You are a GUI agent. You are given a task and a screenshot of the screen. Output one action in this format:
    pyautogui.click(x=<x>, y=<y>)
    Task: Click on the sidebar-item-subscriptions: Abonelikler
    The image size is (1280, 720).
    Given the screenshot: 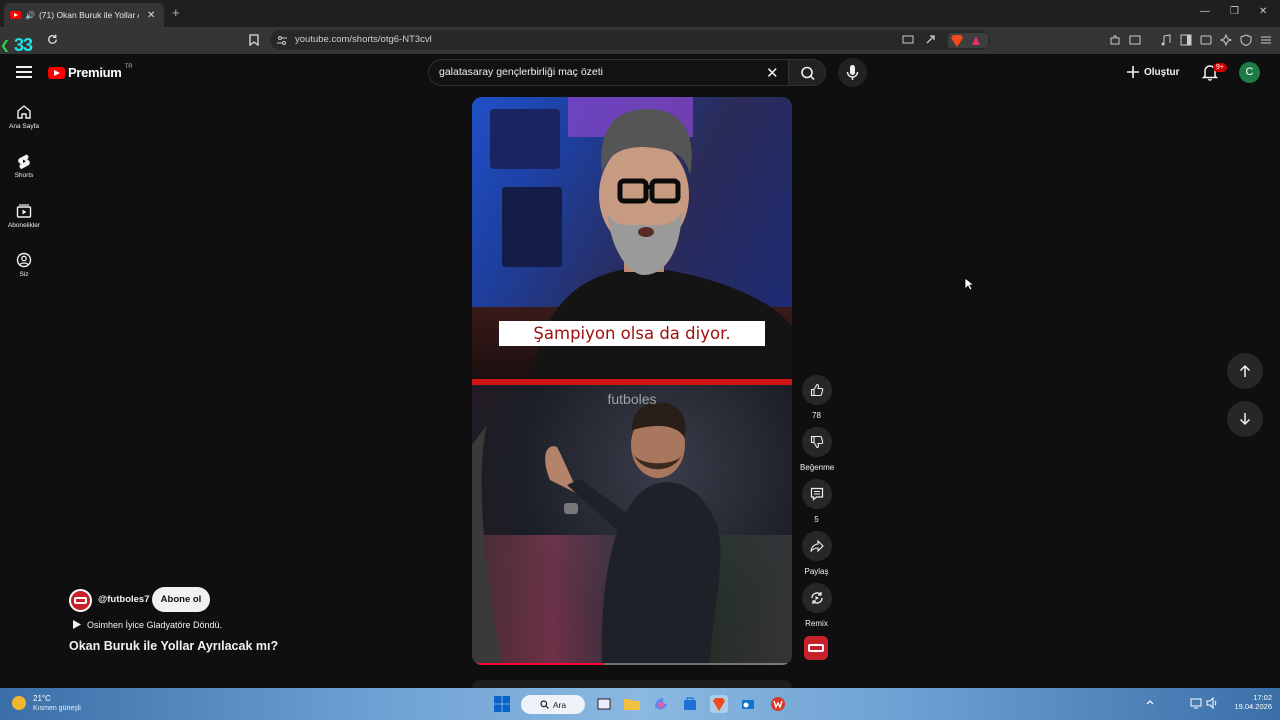 What is the action you would take?
    pyautogui.click(x=24, y=216)
    